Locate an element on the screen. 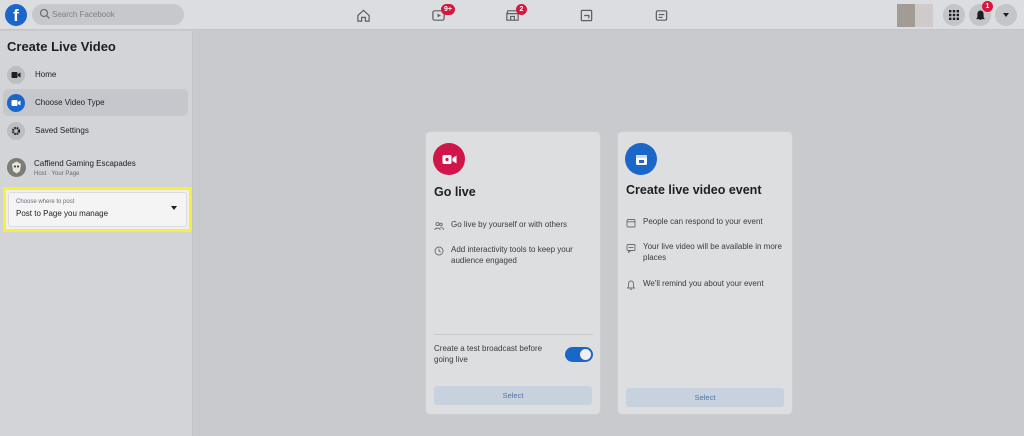  top-navigation-bar: f 9+ 2 1 is located at coordinates (512, 15).